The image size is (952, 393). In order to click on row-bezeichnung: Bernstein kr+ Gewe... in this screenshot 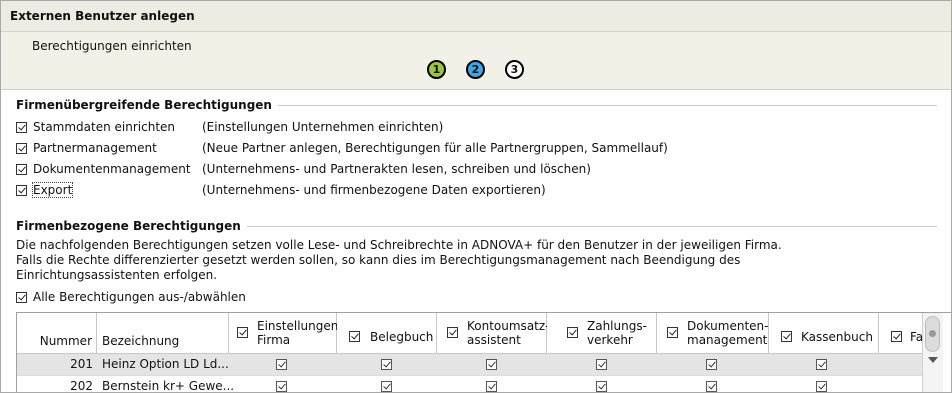, I will do `click(168, 386)`.